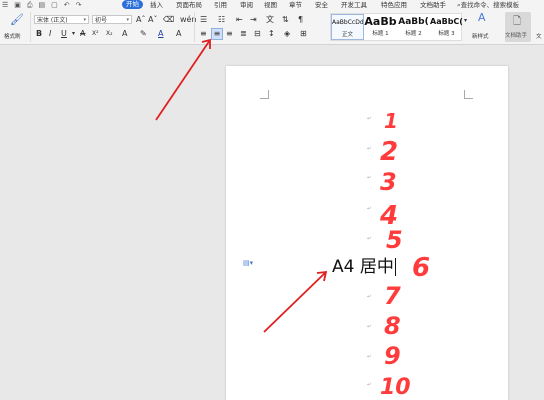 Image resolution: width=544 pixels, height=400 pixels. I want to click on handwritten-number: 6, so click(421, 268).